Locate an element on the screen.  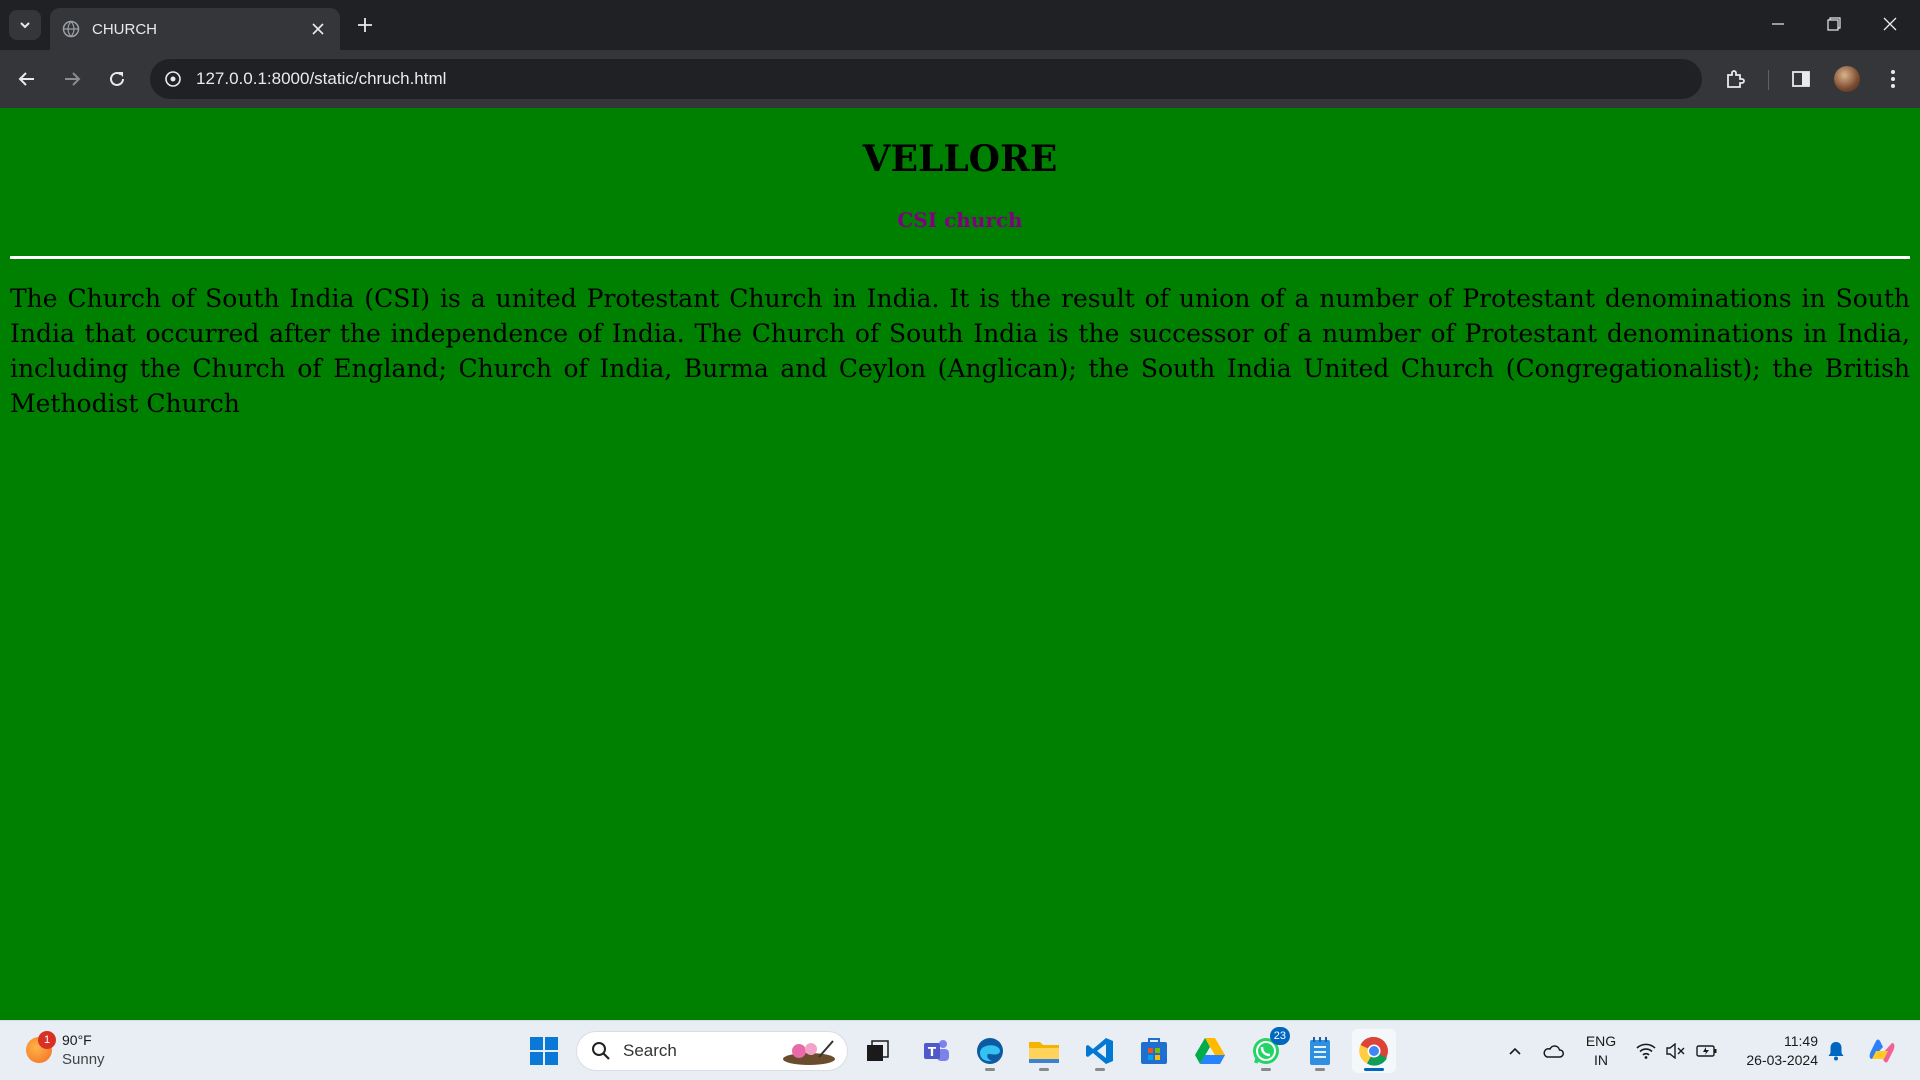
reload-button is located at coordinates (117, 79).